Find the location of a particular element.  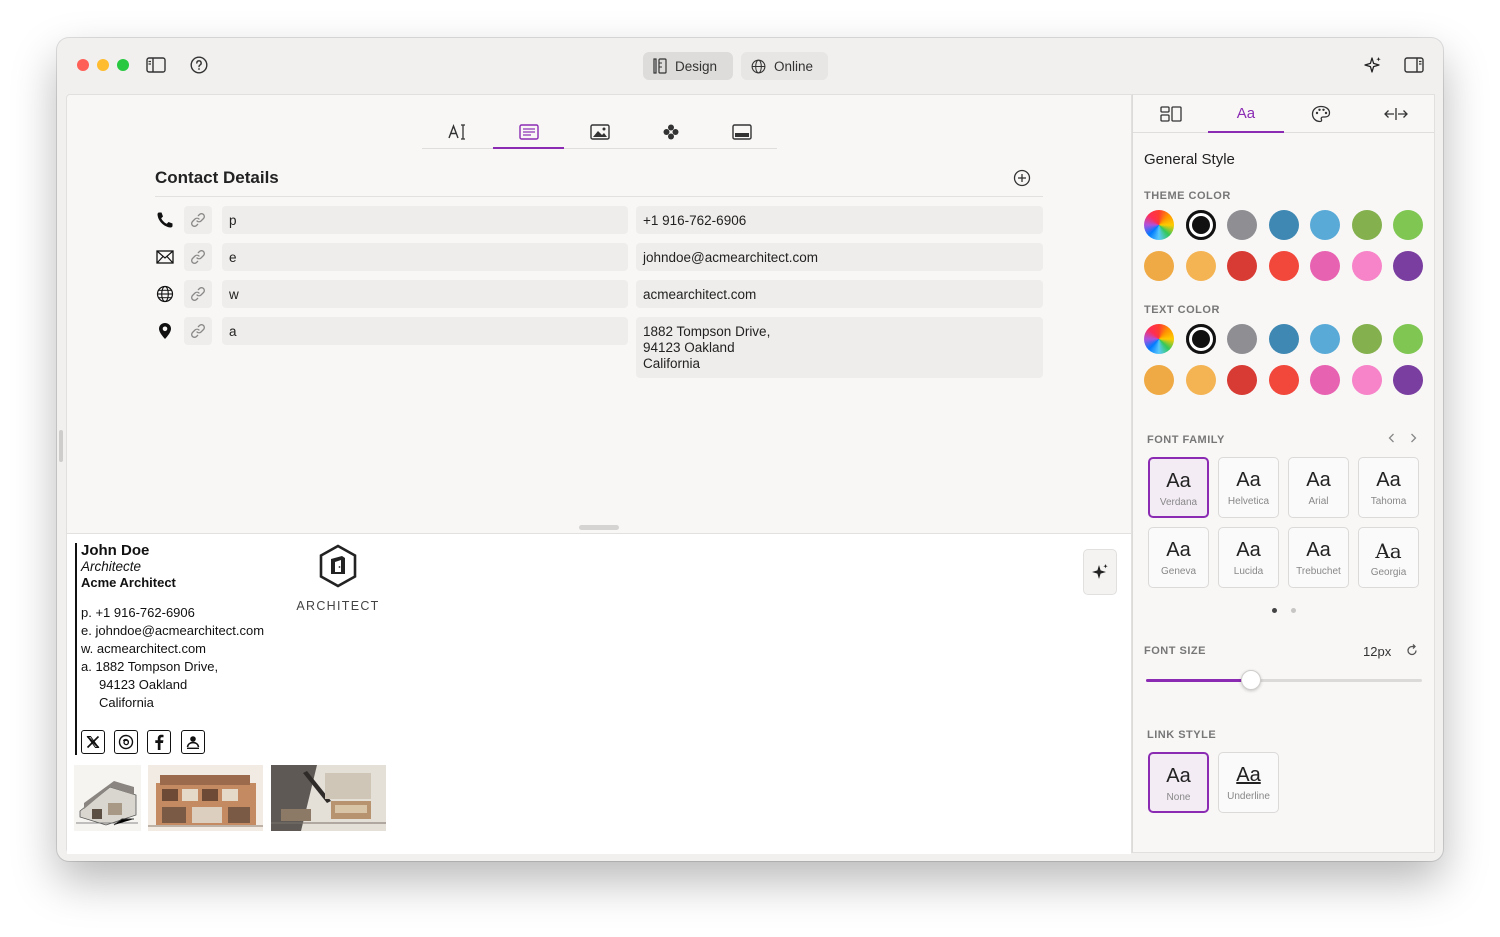

globe-icon is located at coordinates (758, 66).